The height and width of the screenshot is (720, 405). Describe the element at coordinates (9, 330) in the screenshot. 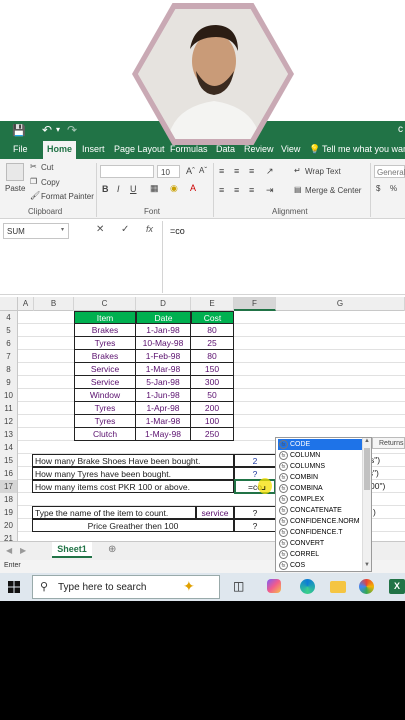

I see `row-header: 5` at that location.